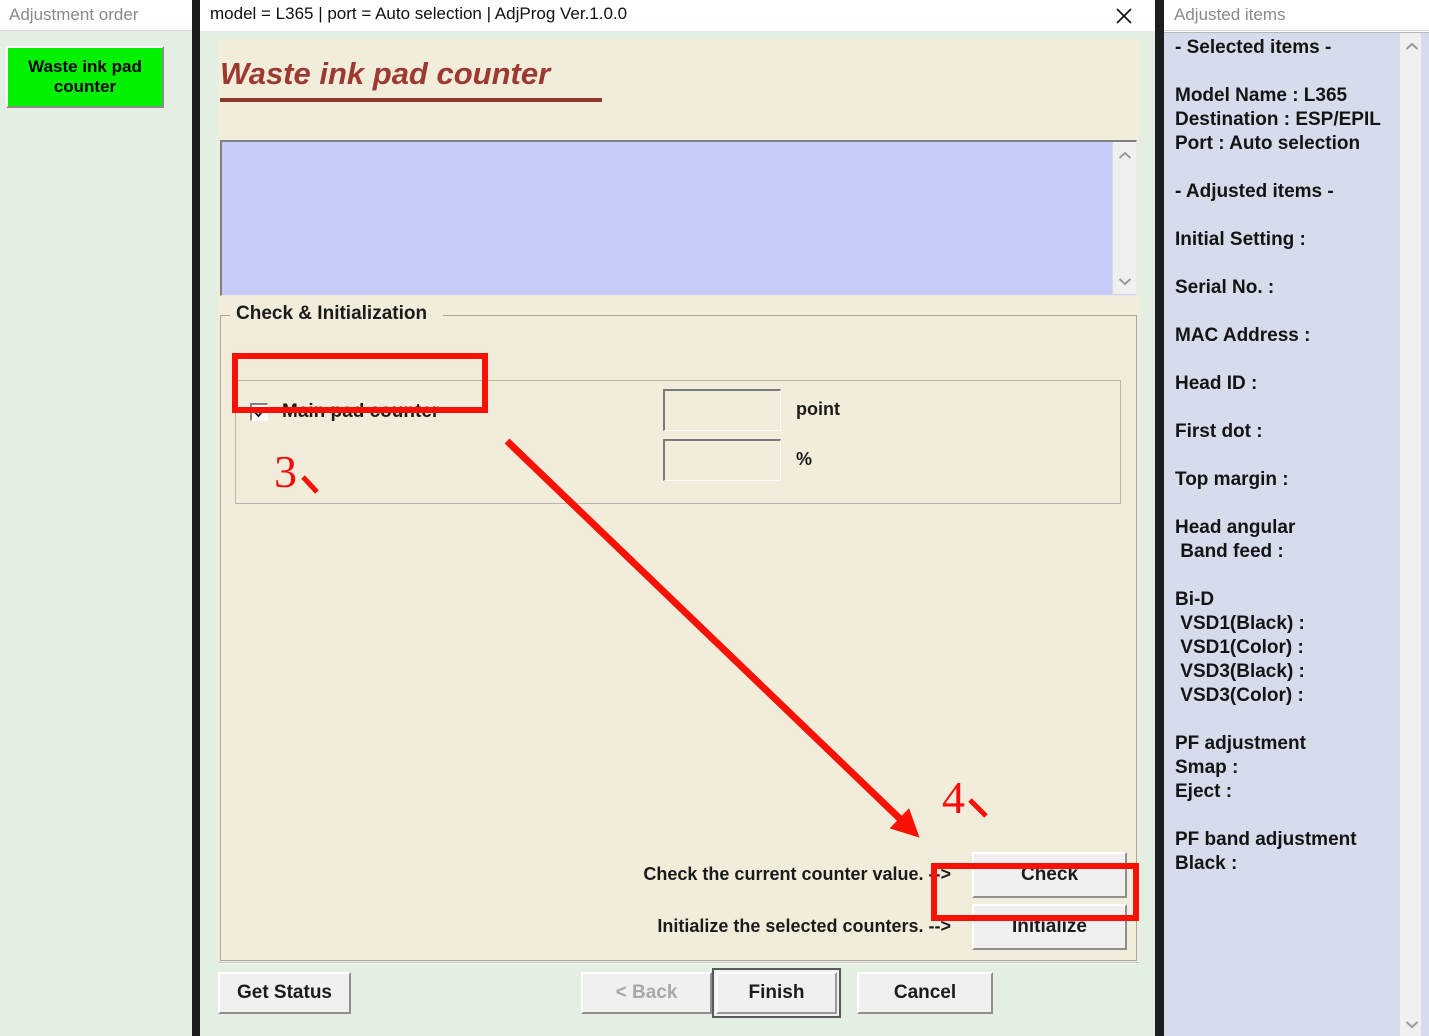 This screenshot has height=1036, width=1429. I want to click on adjusted-item-line: Port : Auto selection, so click(1268, 143).